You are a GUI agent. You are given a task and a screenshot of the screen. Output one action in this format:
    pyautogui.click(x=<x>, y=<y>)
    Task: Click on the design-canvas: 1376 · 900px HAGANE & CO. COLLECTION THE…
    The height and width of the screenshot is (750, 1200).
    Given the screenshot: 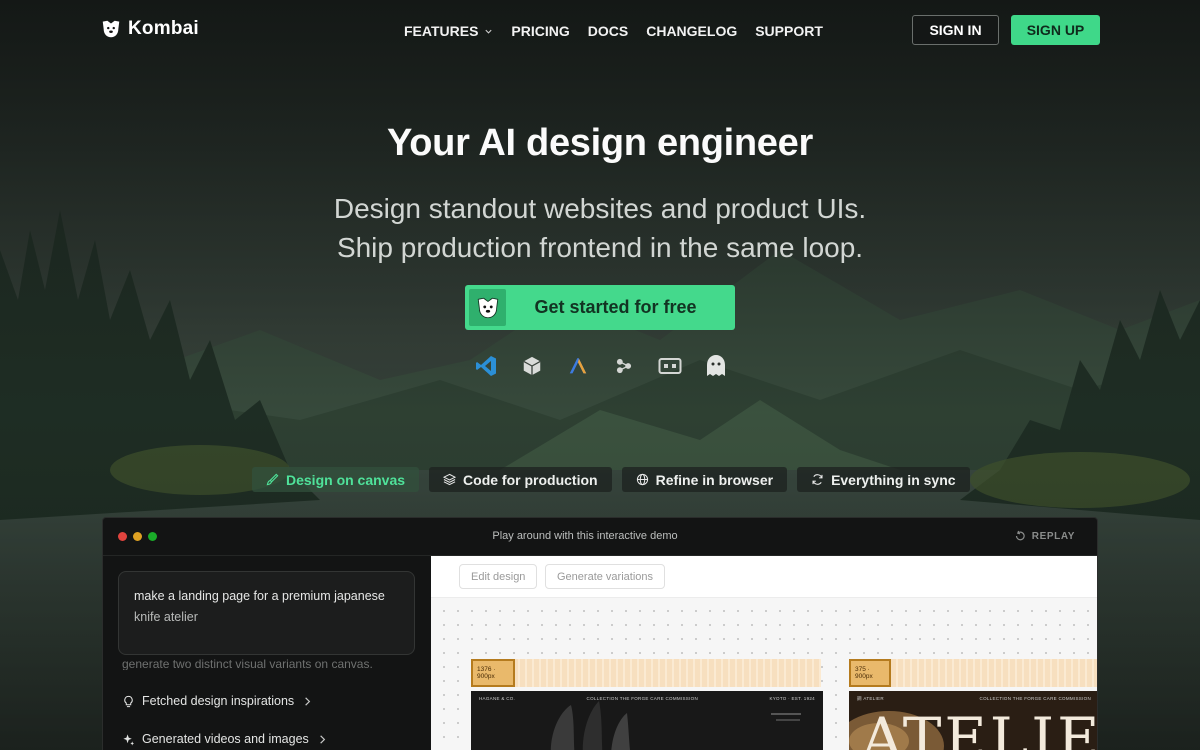 What is the action you would take?
    pyautogui.click(x=764, y=674)
    